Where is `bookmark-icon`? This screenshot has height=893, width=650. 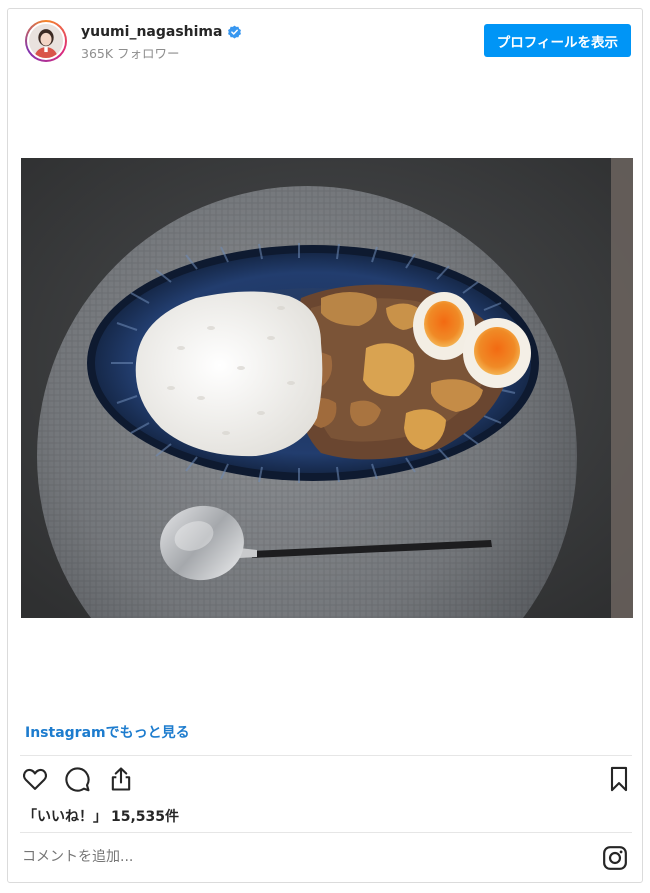 bookmark-icon is located at coordinates (619, 779).